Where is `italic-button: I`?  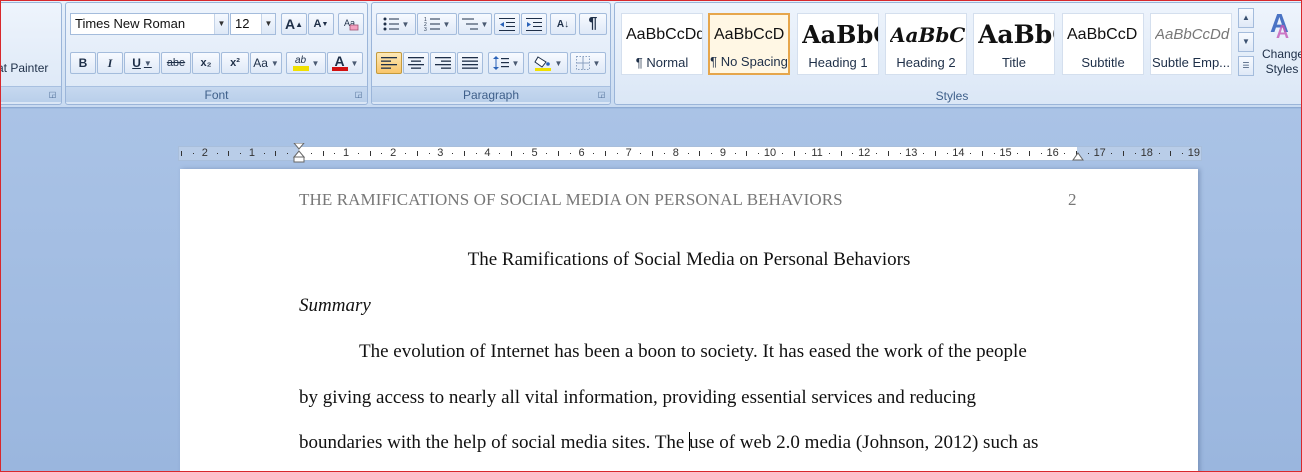
italic-button: I is located at coordinates (110, 63).